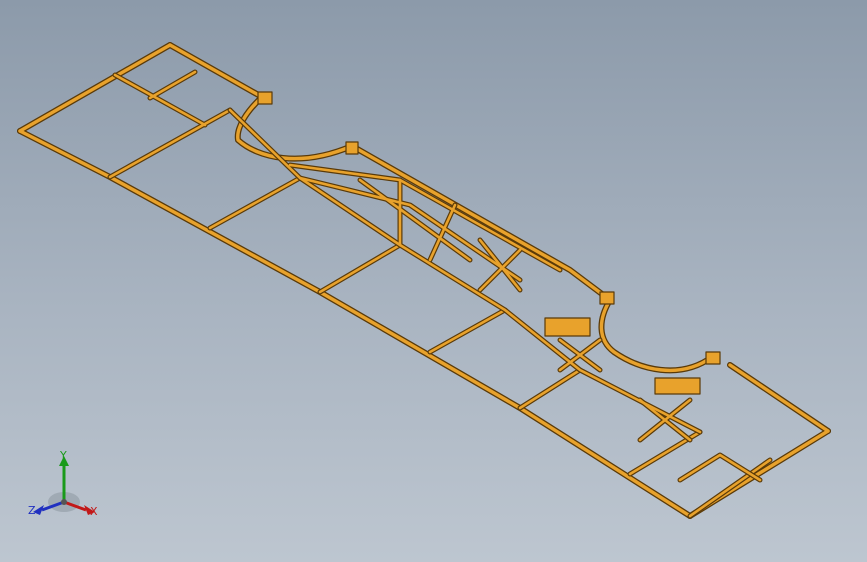 This screenshot has height=562, width=867. I want to click on y-axis-label: Y, so click(63, 455).